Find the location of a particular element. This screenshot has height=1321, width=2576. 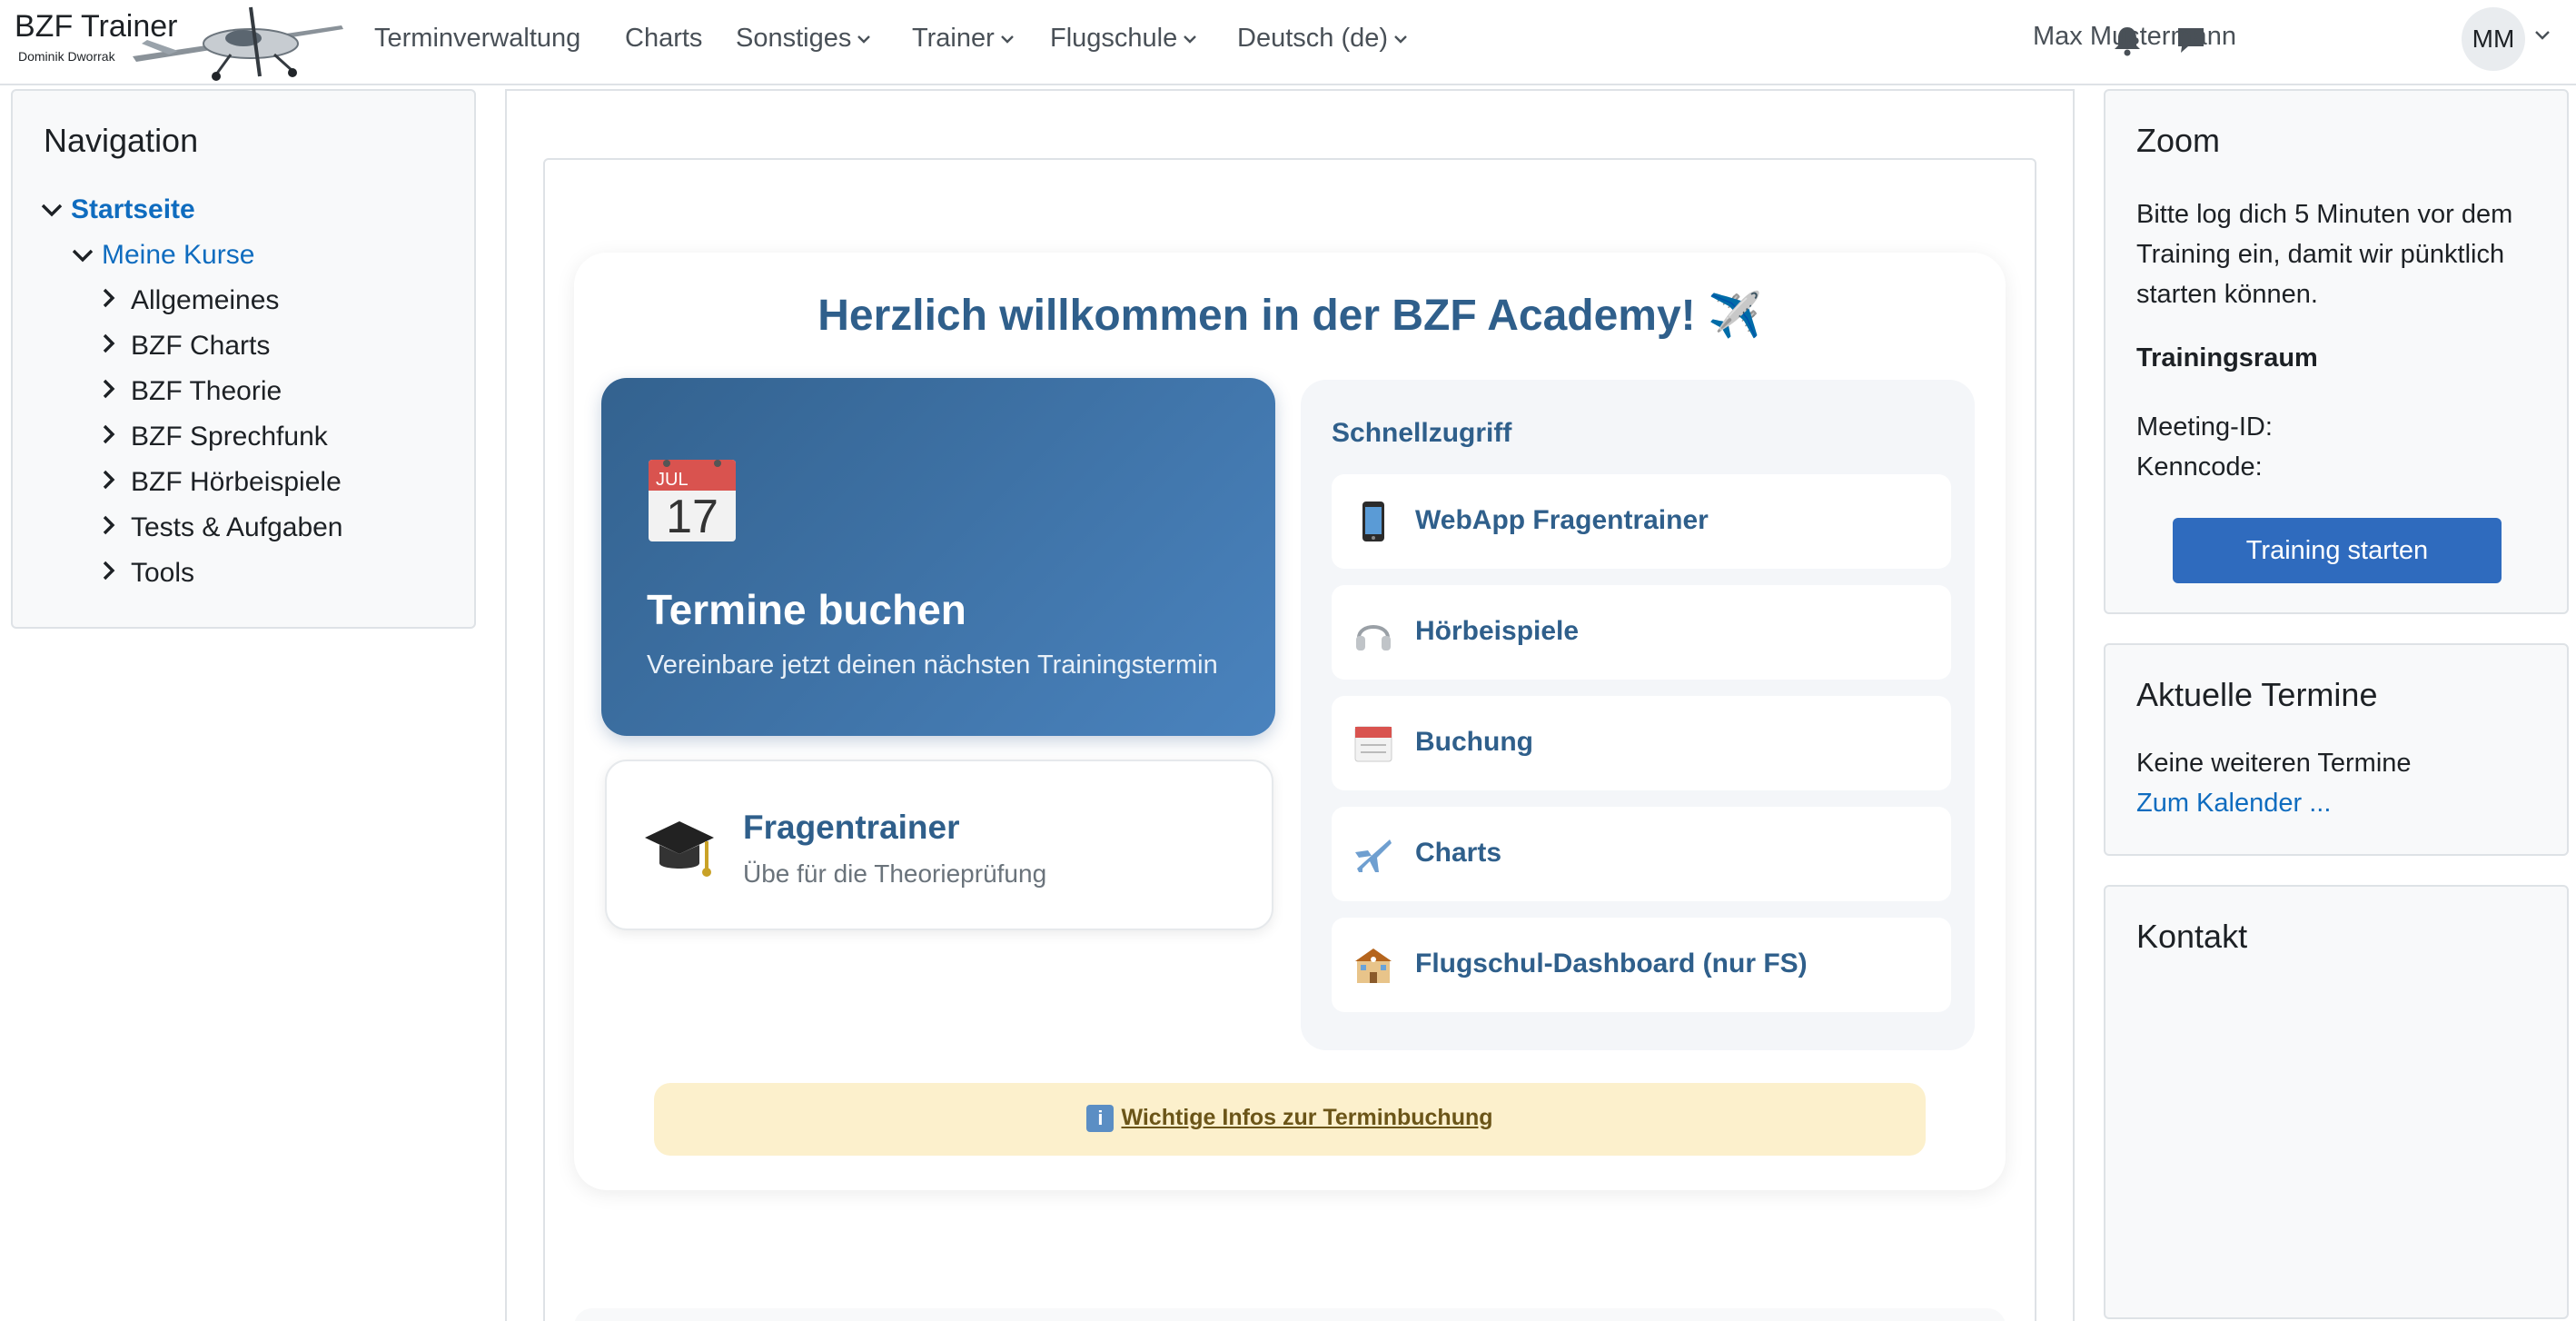

calendar-icon: JUL 17 is located at coordinates (692, 501).